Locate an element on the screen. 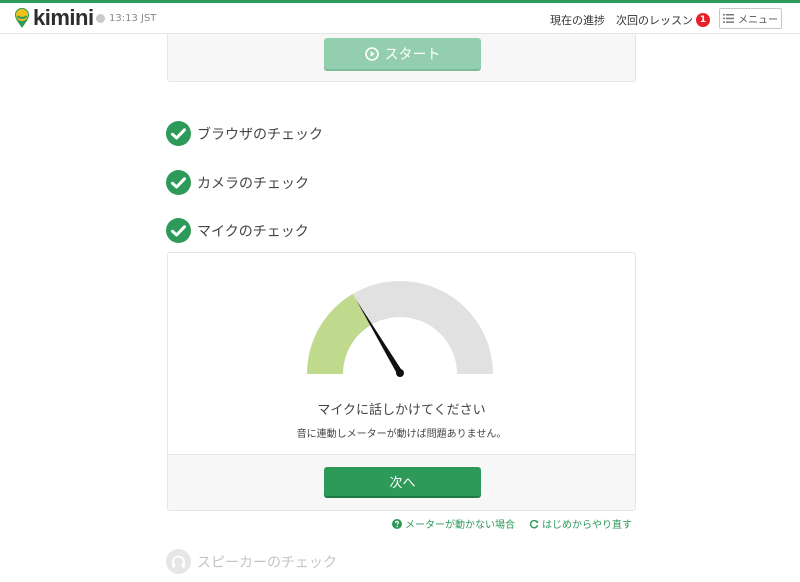  app-header: kimini 13:13 JST 現在の進捗 次回のレッスン 1 メニュー is located at coordinates (400, 18).